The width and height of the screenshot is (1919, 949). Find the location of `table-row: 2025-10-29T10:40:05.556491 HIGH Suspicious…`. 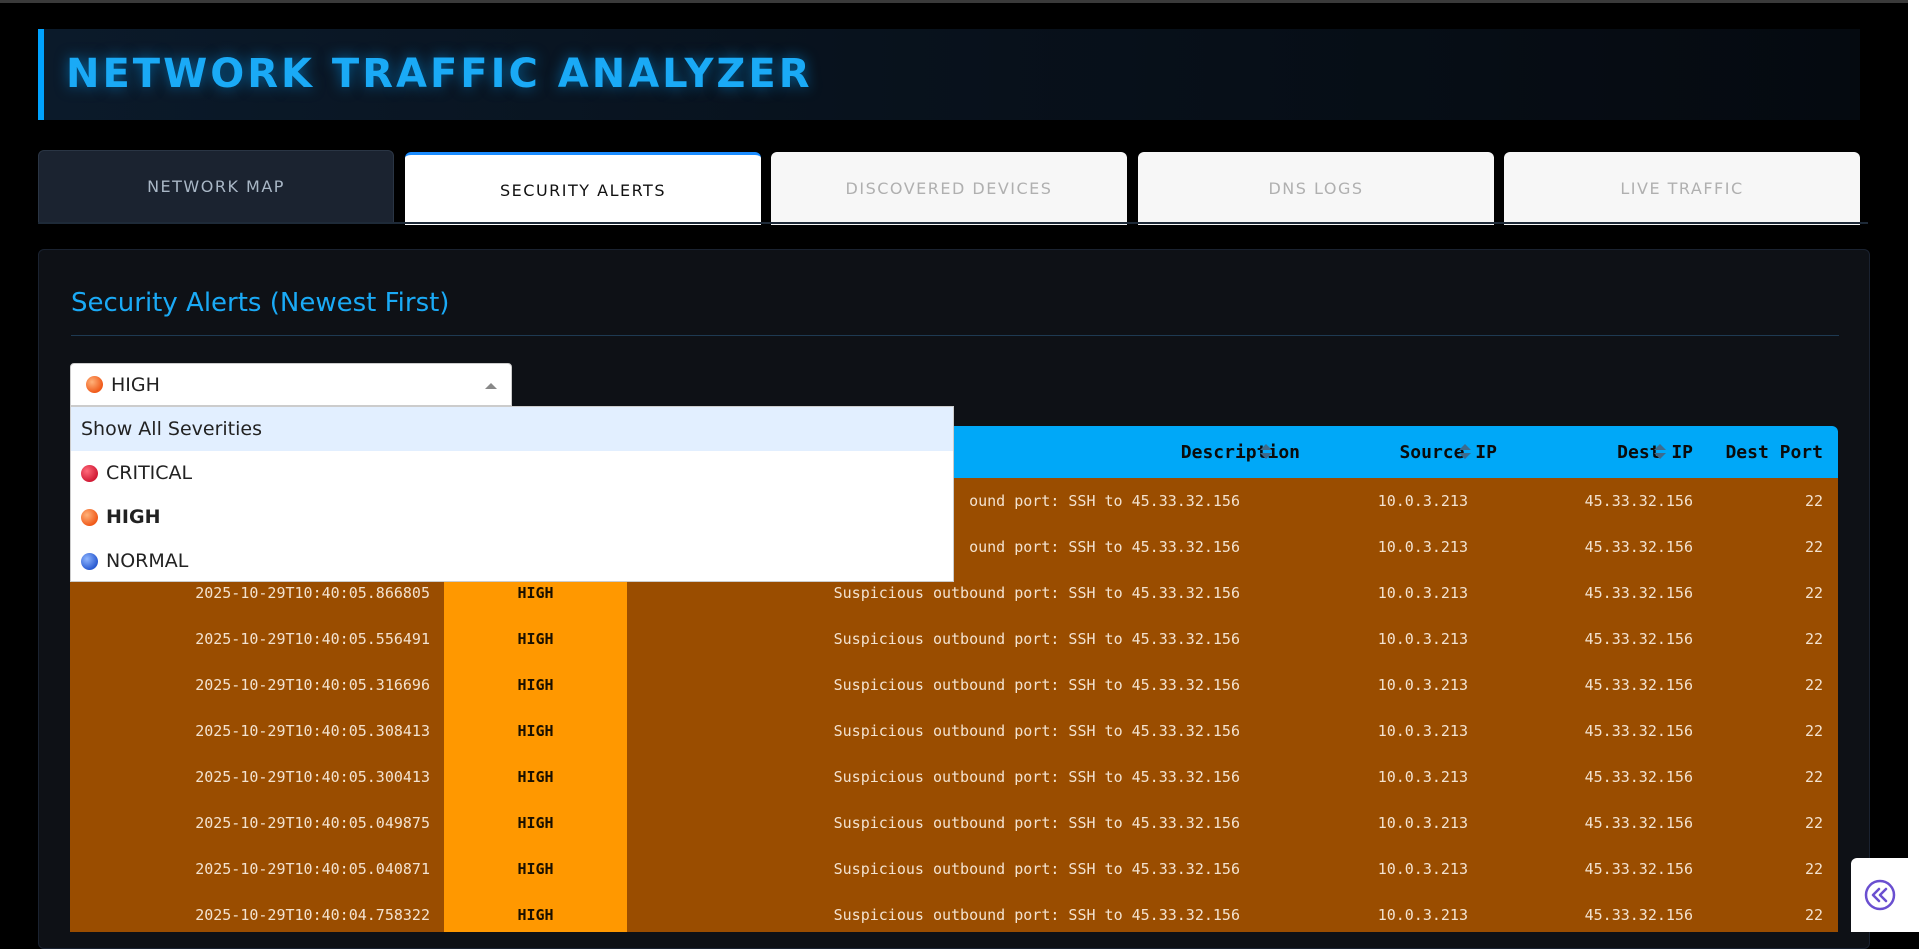

table-row: 2025-10-29T10:40:05.556491 HIGH Suspicious… is located at coordinates (954, 639).